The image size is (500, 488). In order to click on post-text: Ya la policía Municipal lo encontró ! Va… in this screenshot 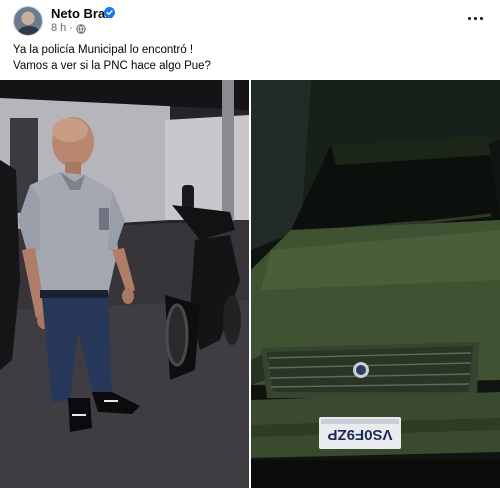, I will do `click(248, 58)`.